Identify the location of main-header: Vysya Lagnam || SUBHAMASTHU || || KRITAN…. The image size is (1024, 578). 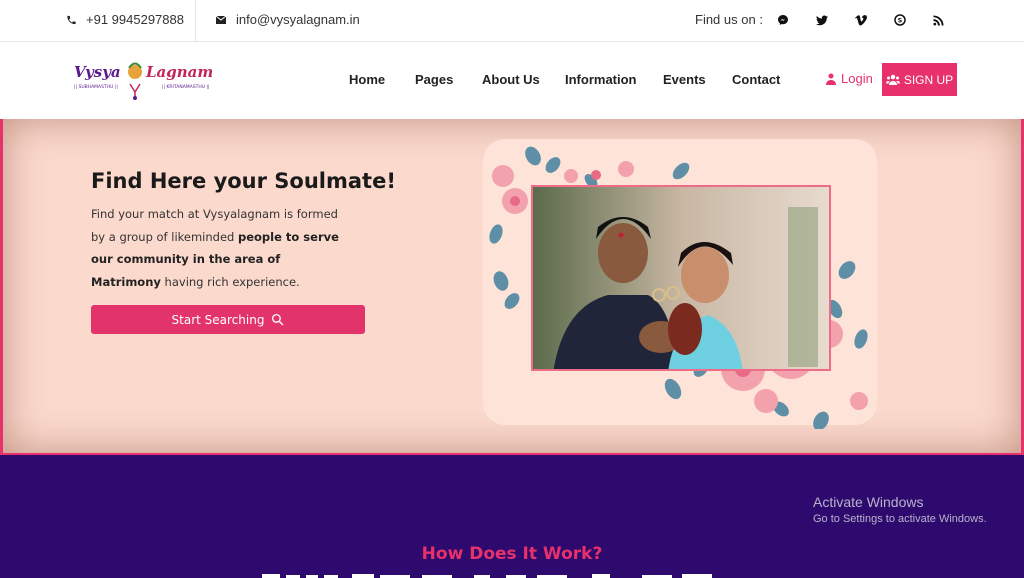
(512, 80).